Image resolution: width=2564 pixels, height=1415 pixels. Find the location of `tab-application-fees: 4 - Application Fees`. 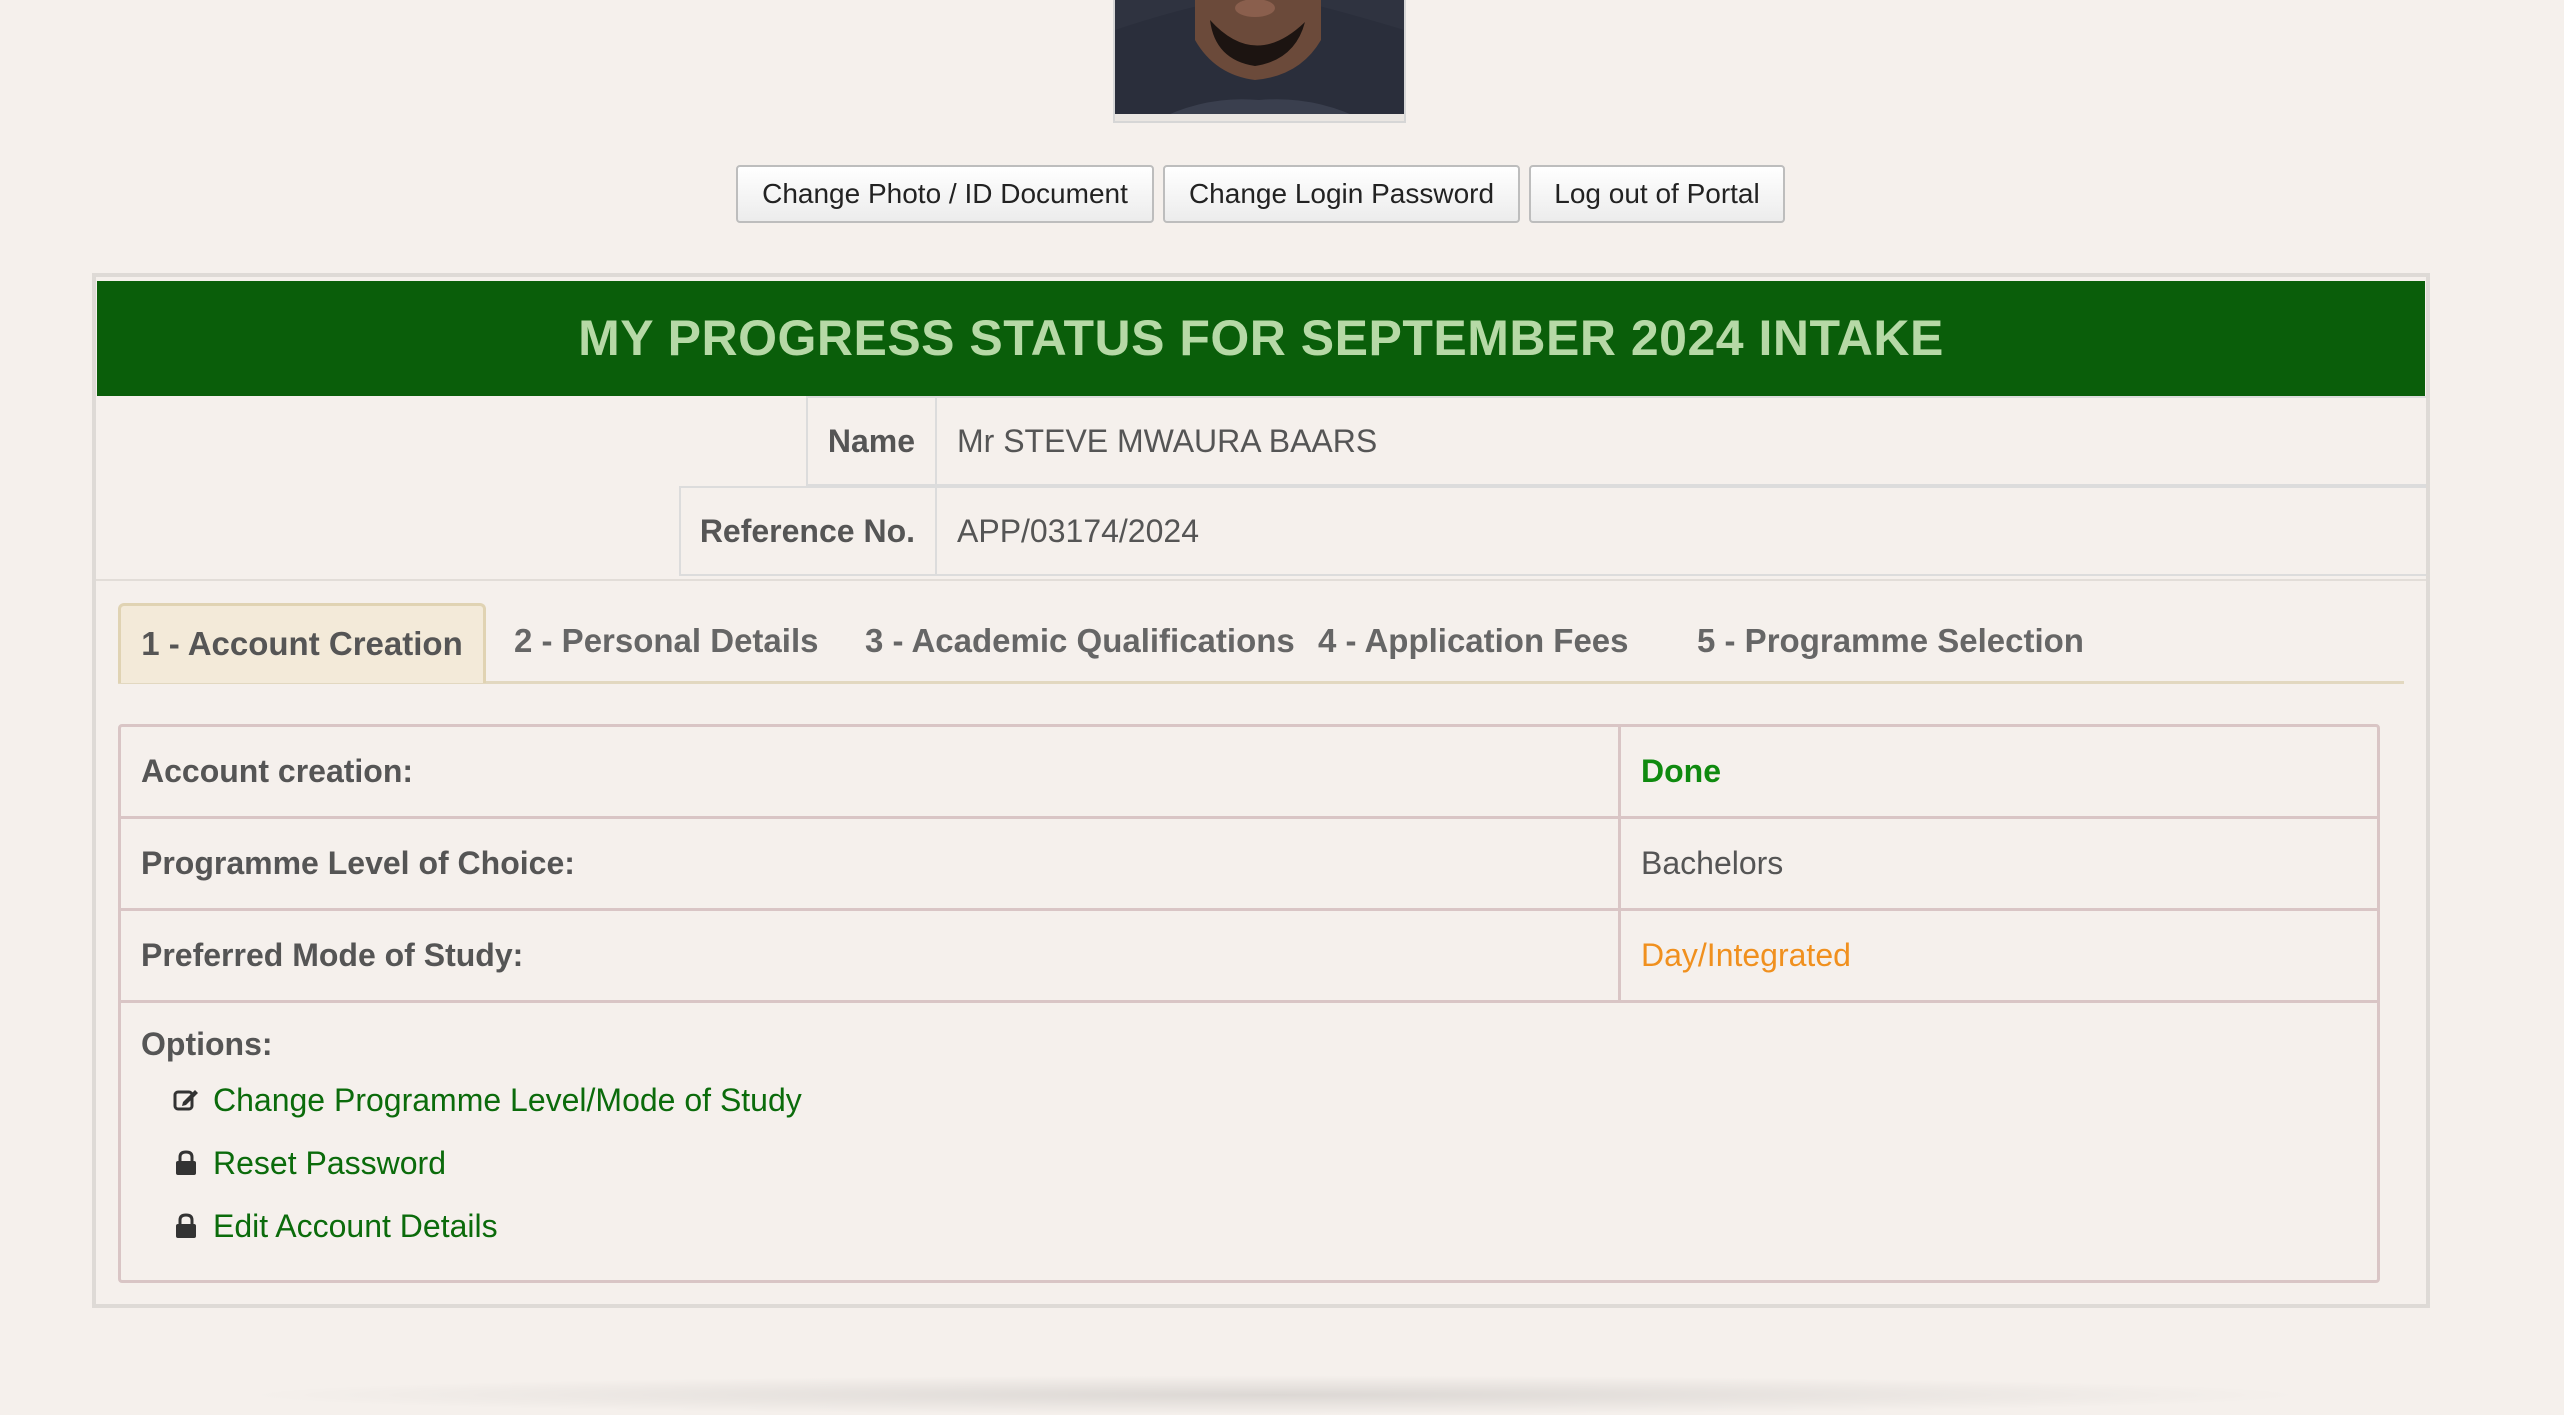

tab-application-fees: 4 - Application Fees is located at coordinates (1473, 642).